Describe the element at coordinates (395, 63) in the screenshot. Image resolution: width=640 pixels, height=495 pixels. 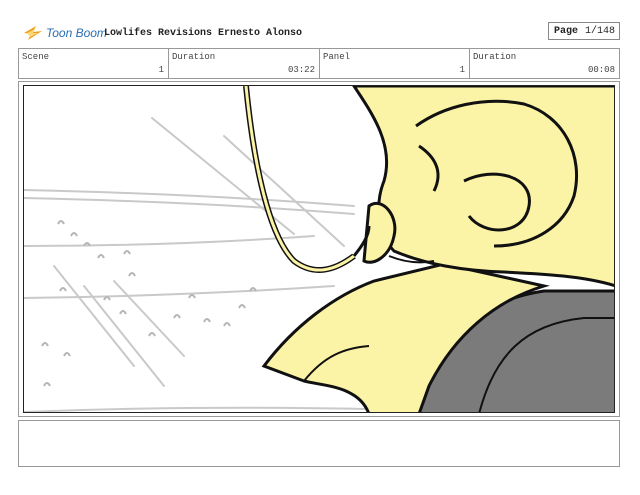
I see `panel-cell: Panel 1` at that location.